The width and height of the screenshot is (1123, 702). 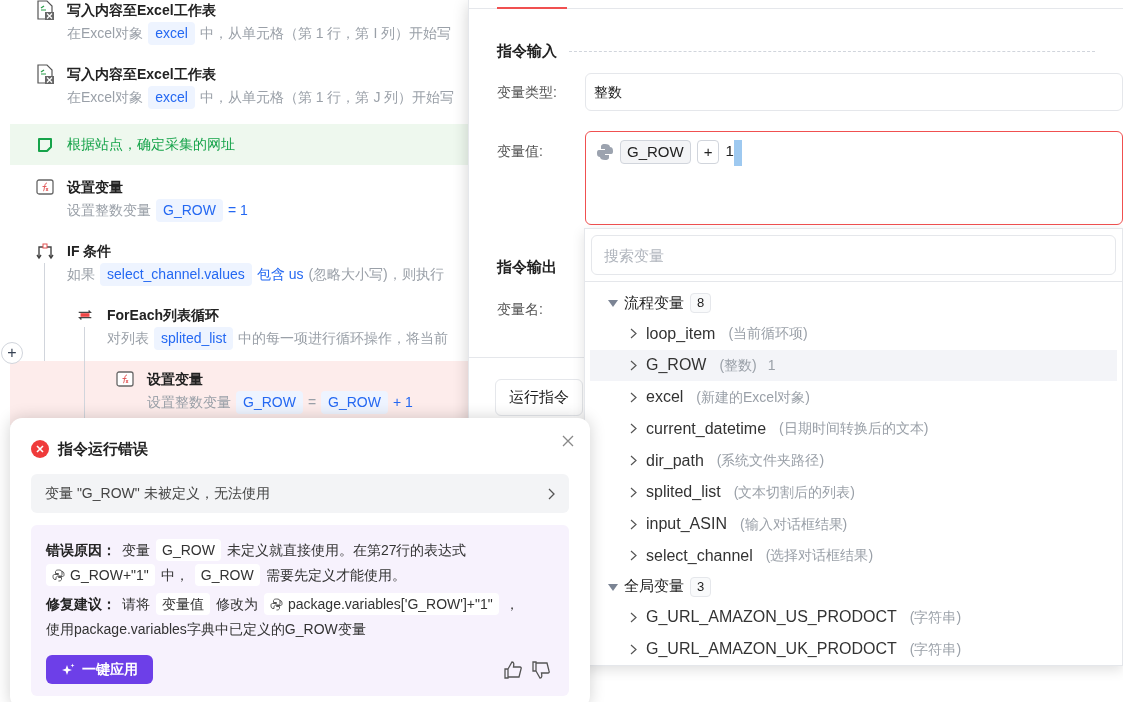 I want to click on step-title: ForEach列表循环, so click(x=163, y=315).